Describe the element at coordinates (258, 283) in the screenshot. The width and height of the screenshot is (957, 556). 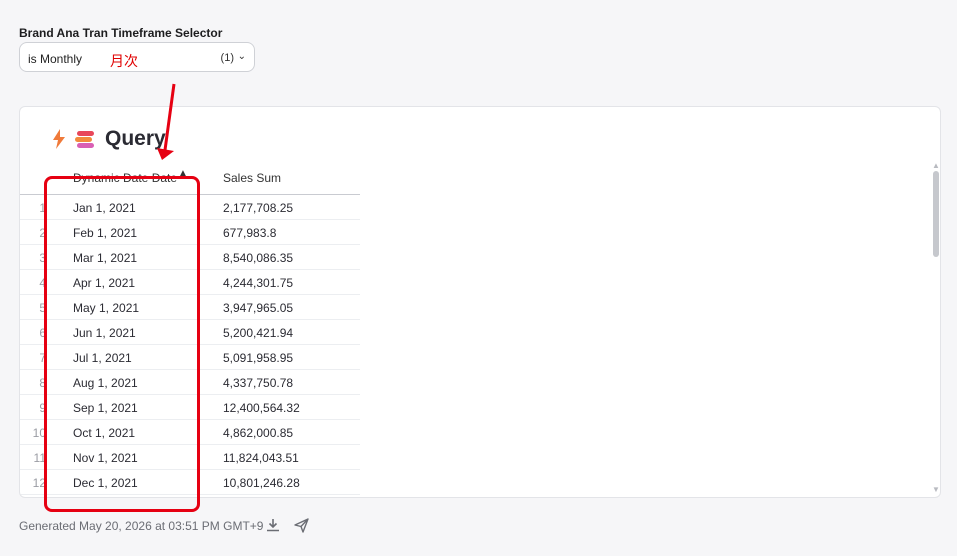
I see `sales-cell: 4,244,301.75` at that location.